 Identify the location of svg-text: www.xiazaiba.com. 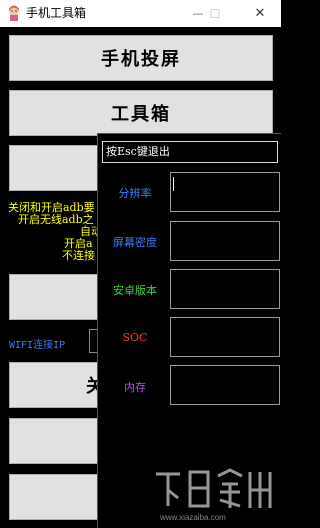
(192, 517).